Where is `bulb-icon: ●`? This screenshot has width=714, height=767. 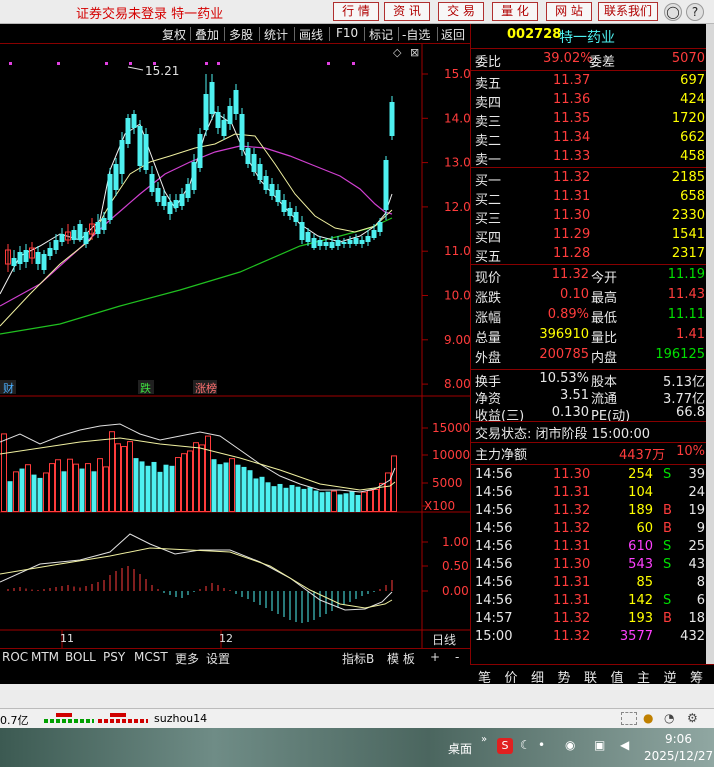
bulb-icon: ● is located at coordinates (648, 718).